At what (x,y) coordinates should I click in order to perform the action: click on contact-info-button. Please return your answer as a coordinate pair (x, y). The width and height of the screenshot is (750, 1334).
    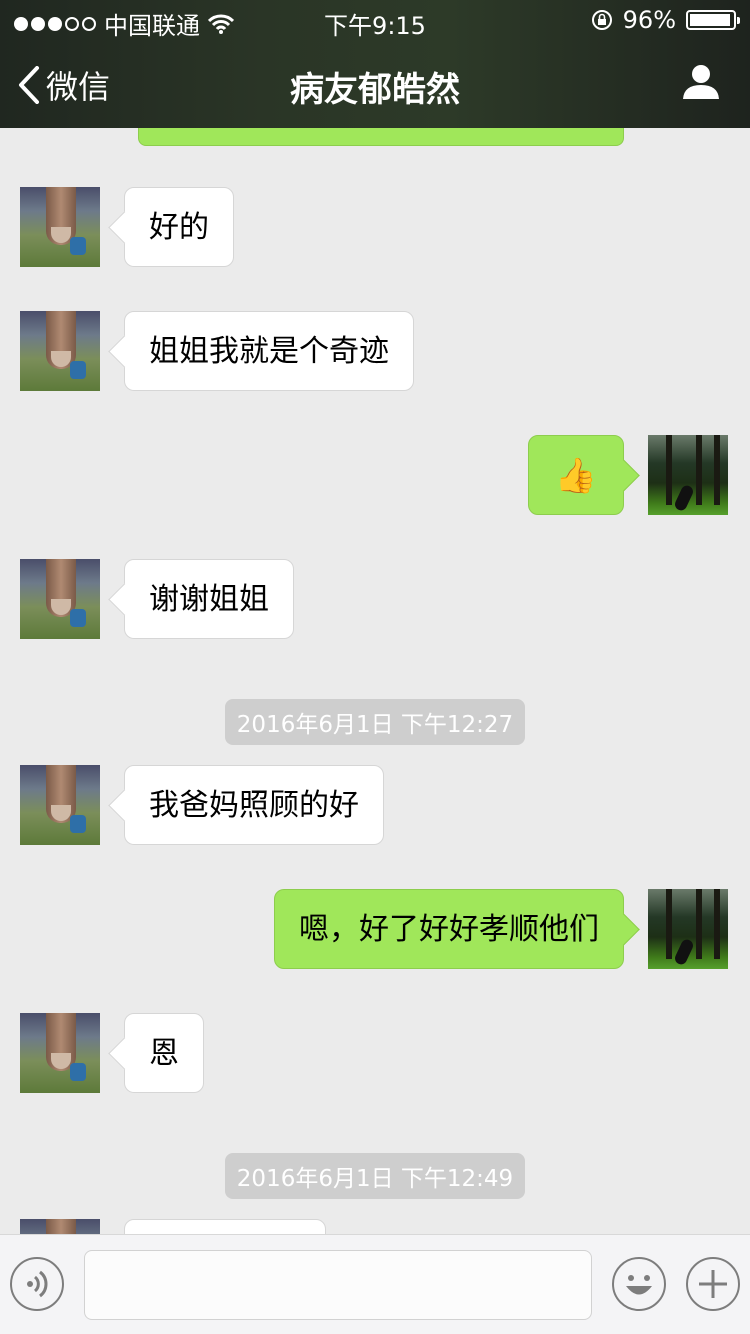
    Looking at the image, I should click on (701, 84).